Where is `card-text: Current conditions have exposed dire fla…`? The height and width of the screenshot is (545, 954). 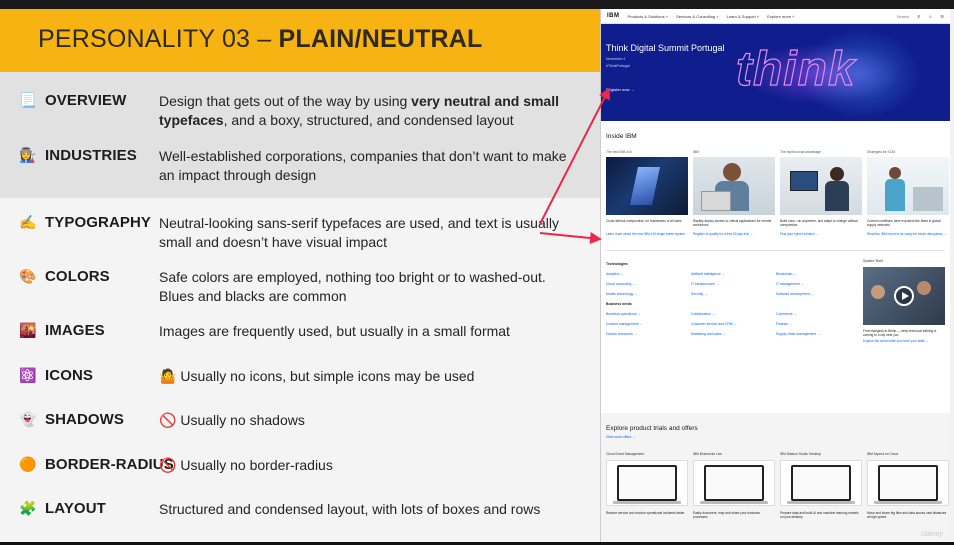
card-text: Current conditions have exposed dire fla… is located at coordinates (904, 223).